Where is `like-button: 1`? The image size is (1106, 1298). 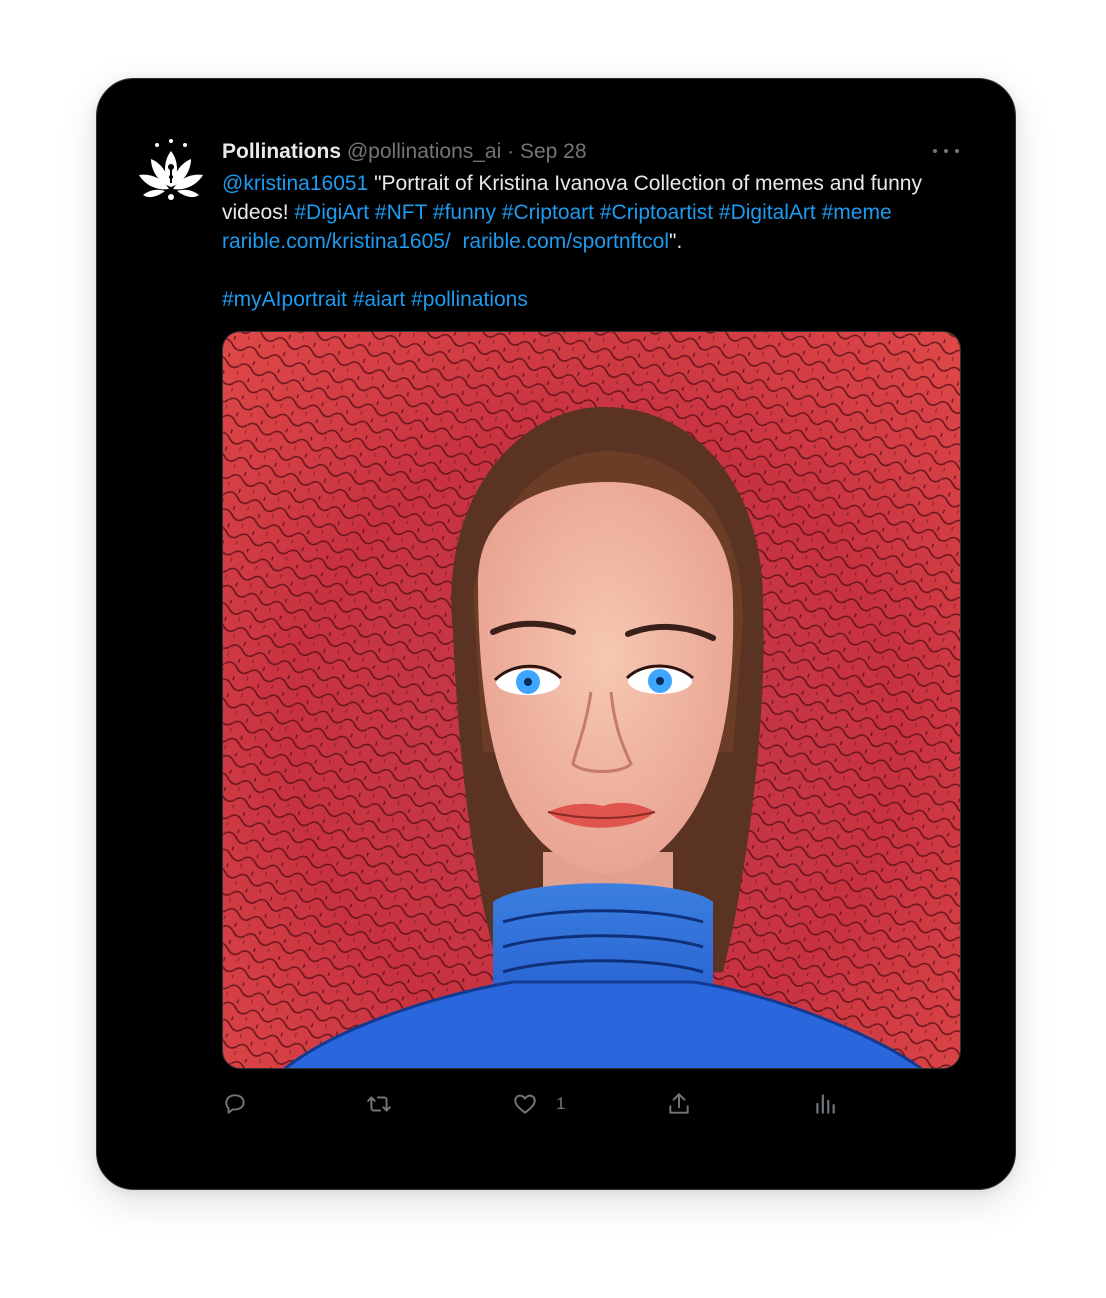
like-button: 1 is located at coordinates (538, 1104).